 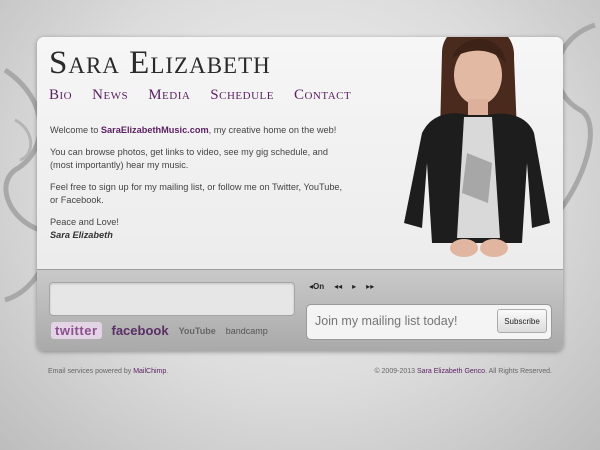 What do you see at coordinates (451, 371) in the screenshot?
I see `owner-link: Sara Elizabeth Genco` at bounding box center [451, 371].